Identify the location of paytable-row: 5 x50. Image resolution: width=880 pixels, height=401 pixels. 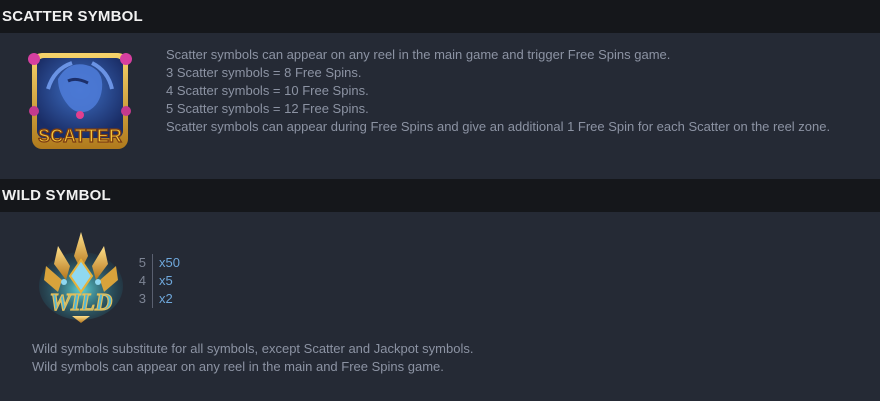
(157, 263).